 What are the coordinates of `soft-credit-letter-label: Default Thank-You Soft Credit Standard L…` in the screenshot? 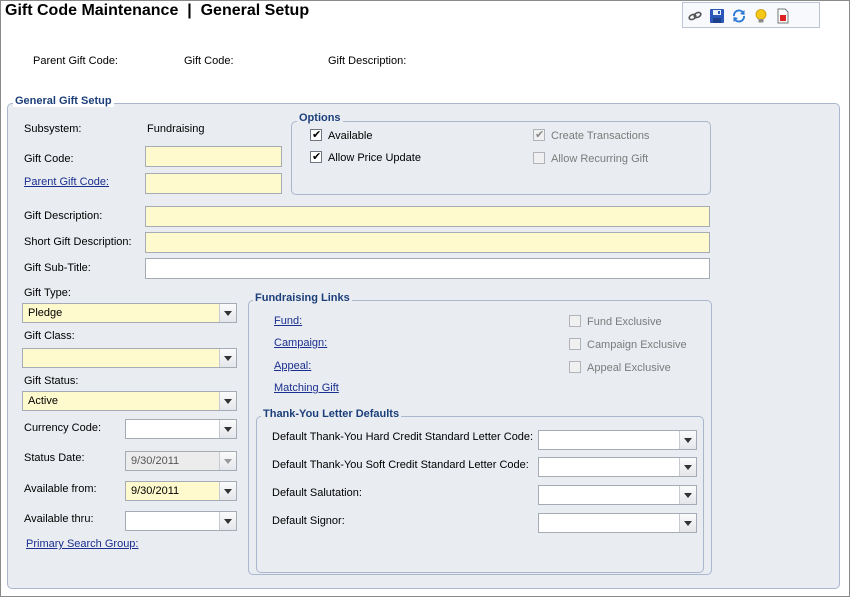 It's located at (400, 465).